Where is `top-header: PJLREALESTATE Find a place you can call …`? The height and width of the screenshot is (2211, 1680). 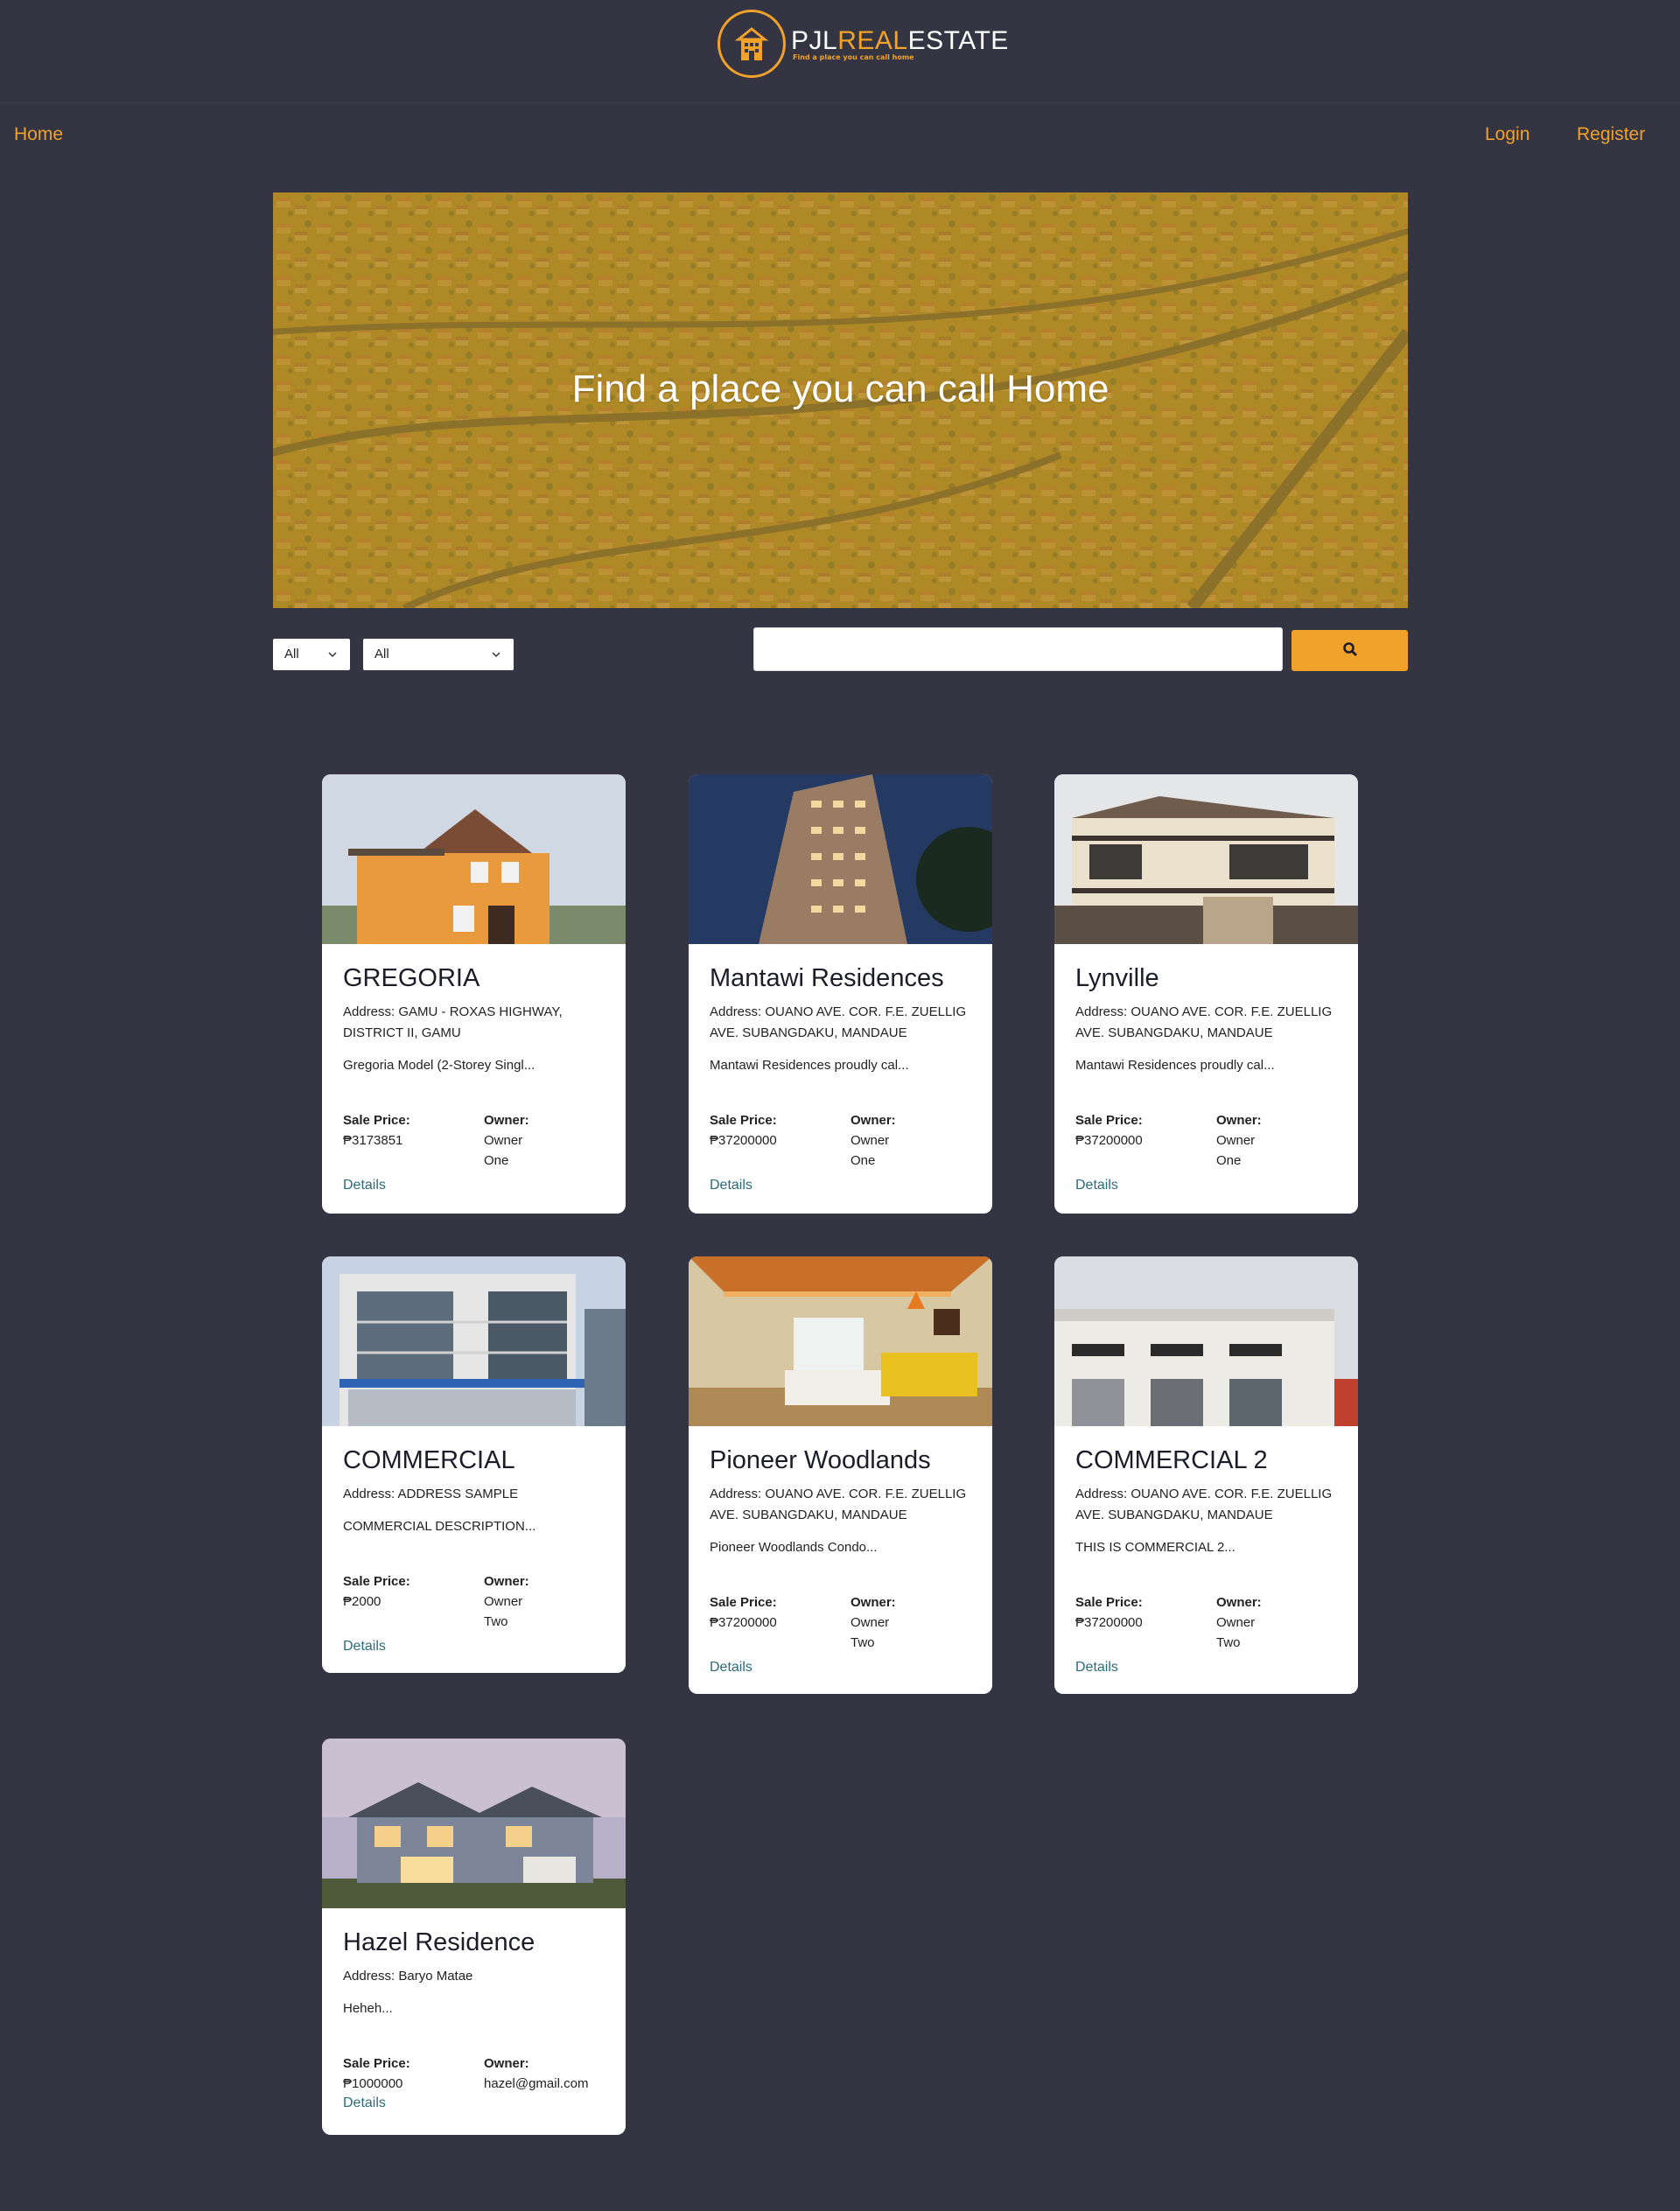 top-header: PJLREALESTATE Find a place you can call … is located at coordinates (840, 51).